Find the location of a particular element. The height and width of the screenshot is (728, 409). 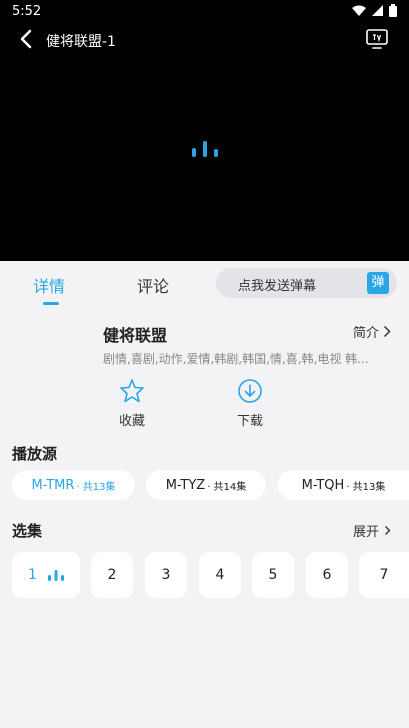

star-icon is located at coordinates (132, 391).